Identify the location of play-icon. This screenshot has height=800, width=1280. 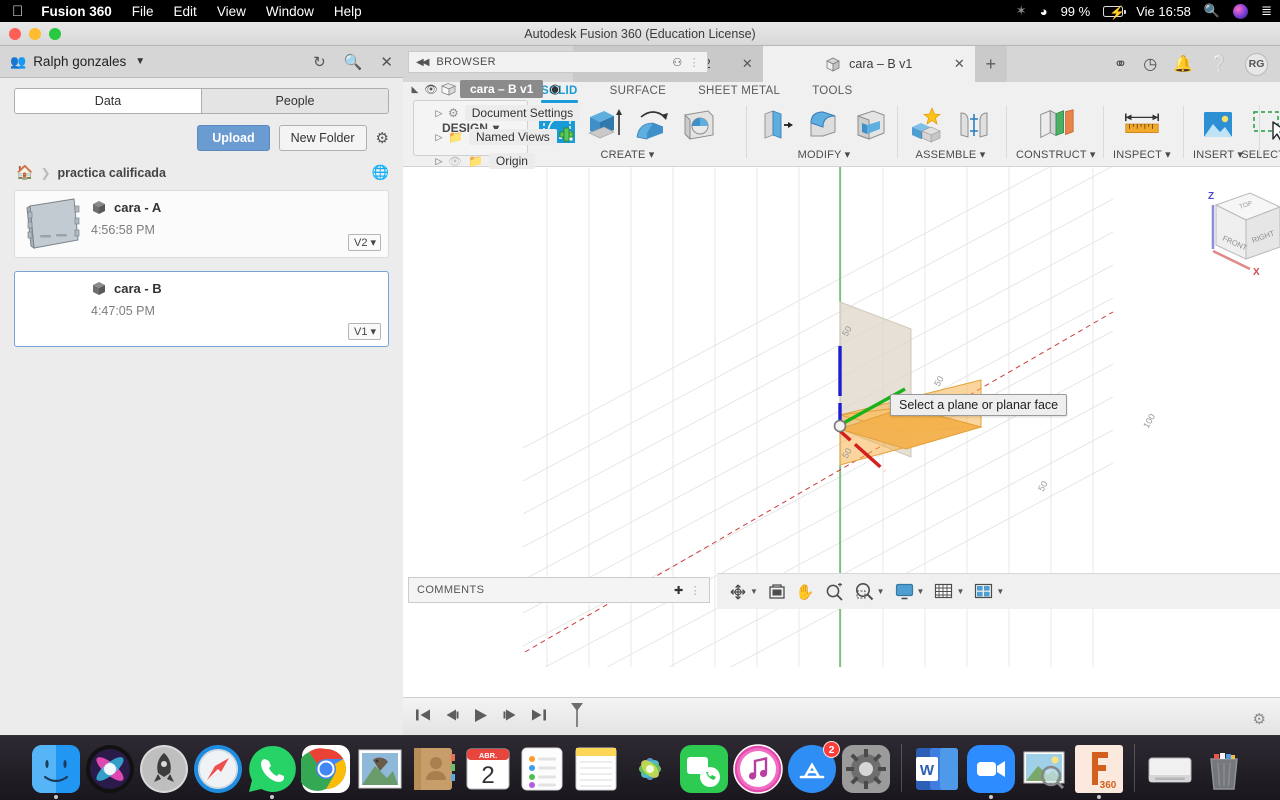
(481, 717).